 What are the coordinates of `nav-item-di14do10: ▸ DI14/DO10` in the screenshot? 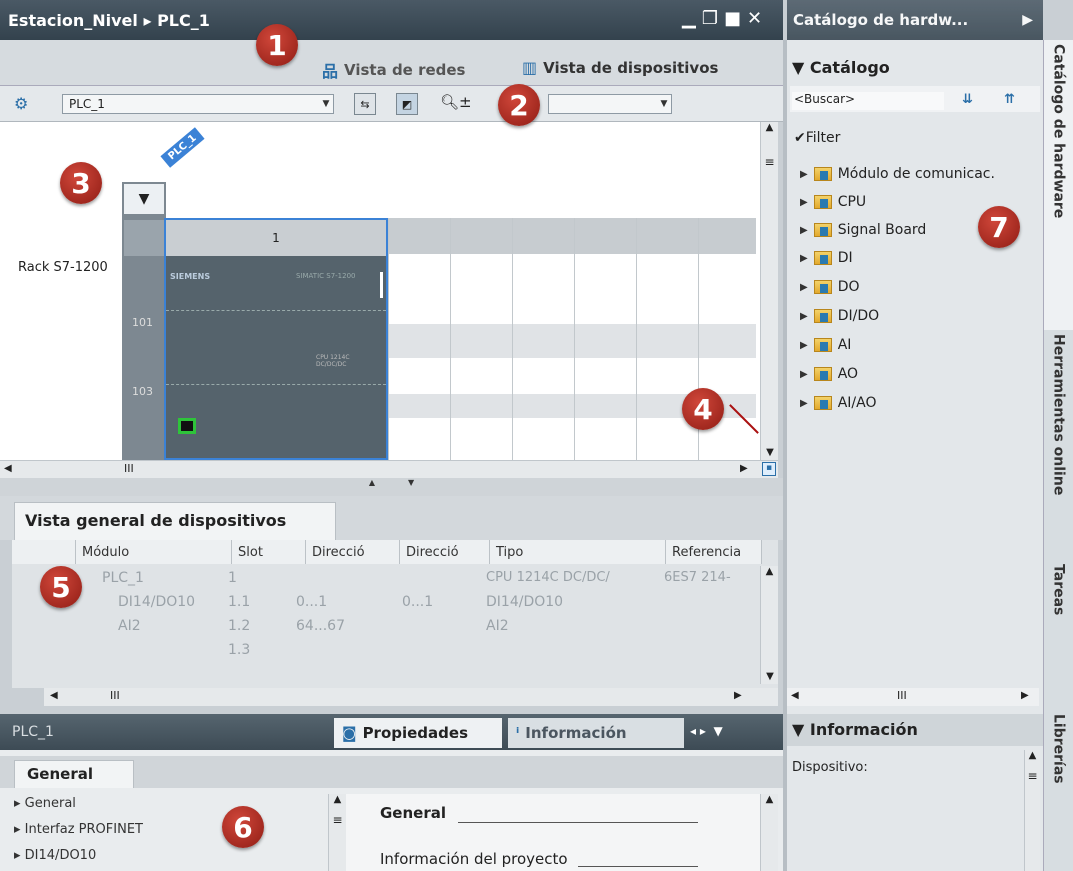 It's located at (55, 855).